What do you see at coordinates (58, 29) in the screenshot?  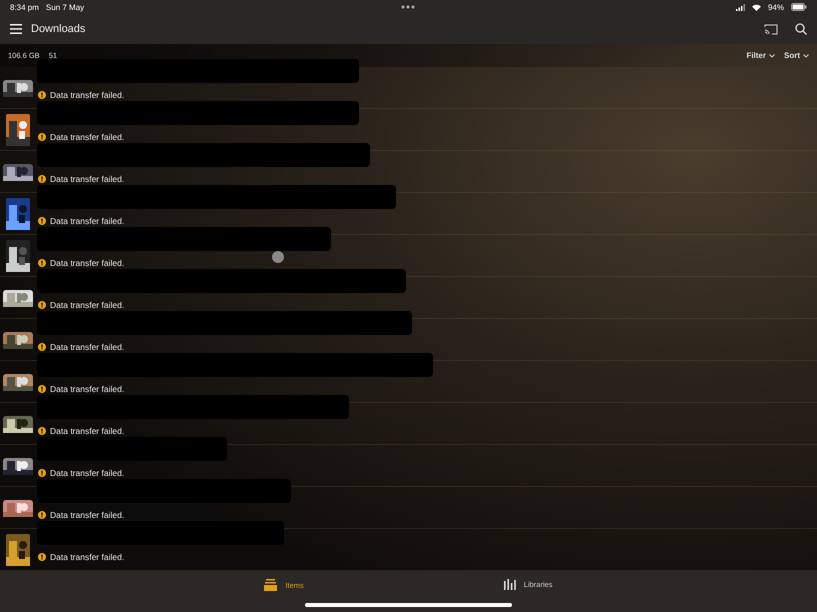 I see `page-title: Downloads` at bounding box center [58, 29].